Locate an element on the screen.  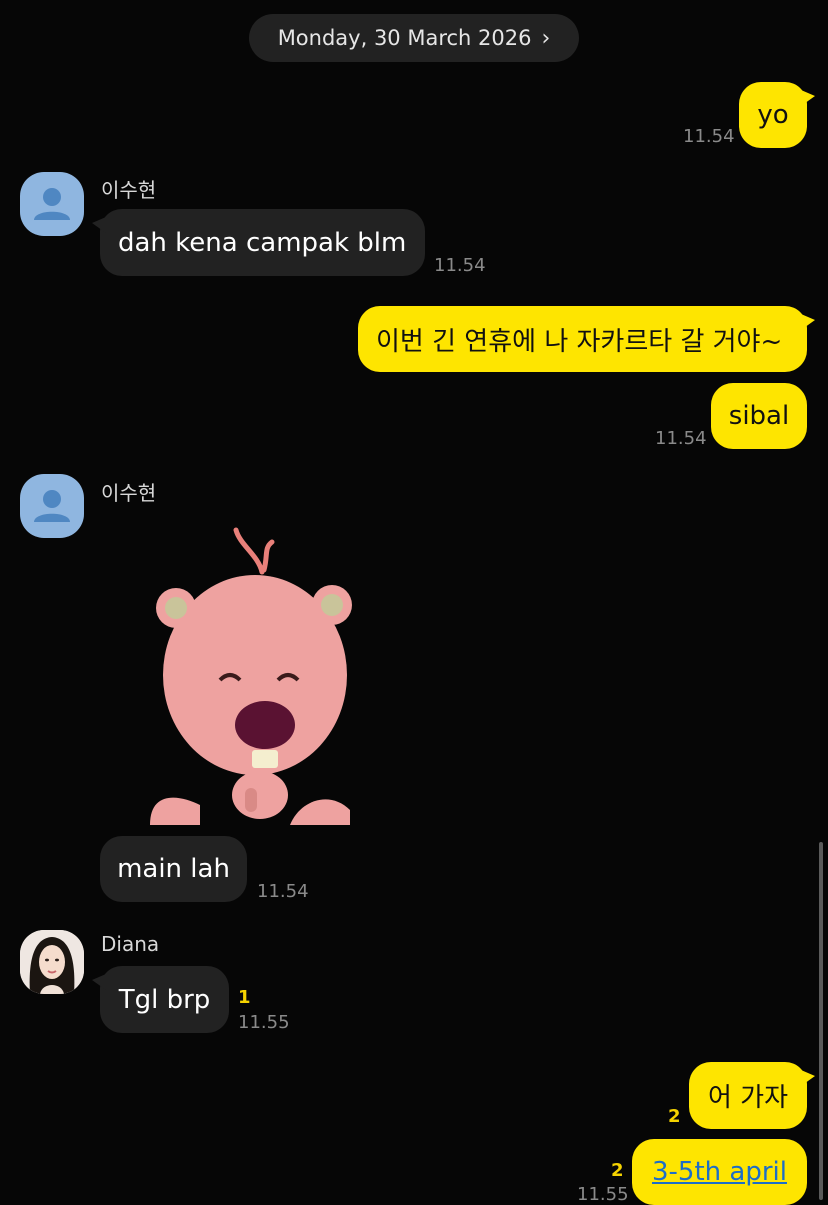
message-text: Tgl brp is located at coordinates (164, 999).